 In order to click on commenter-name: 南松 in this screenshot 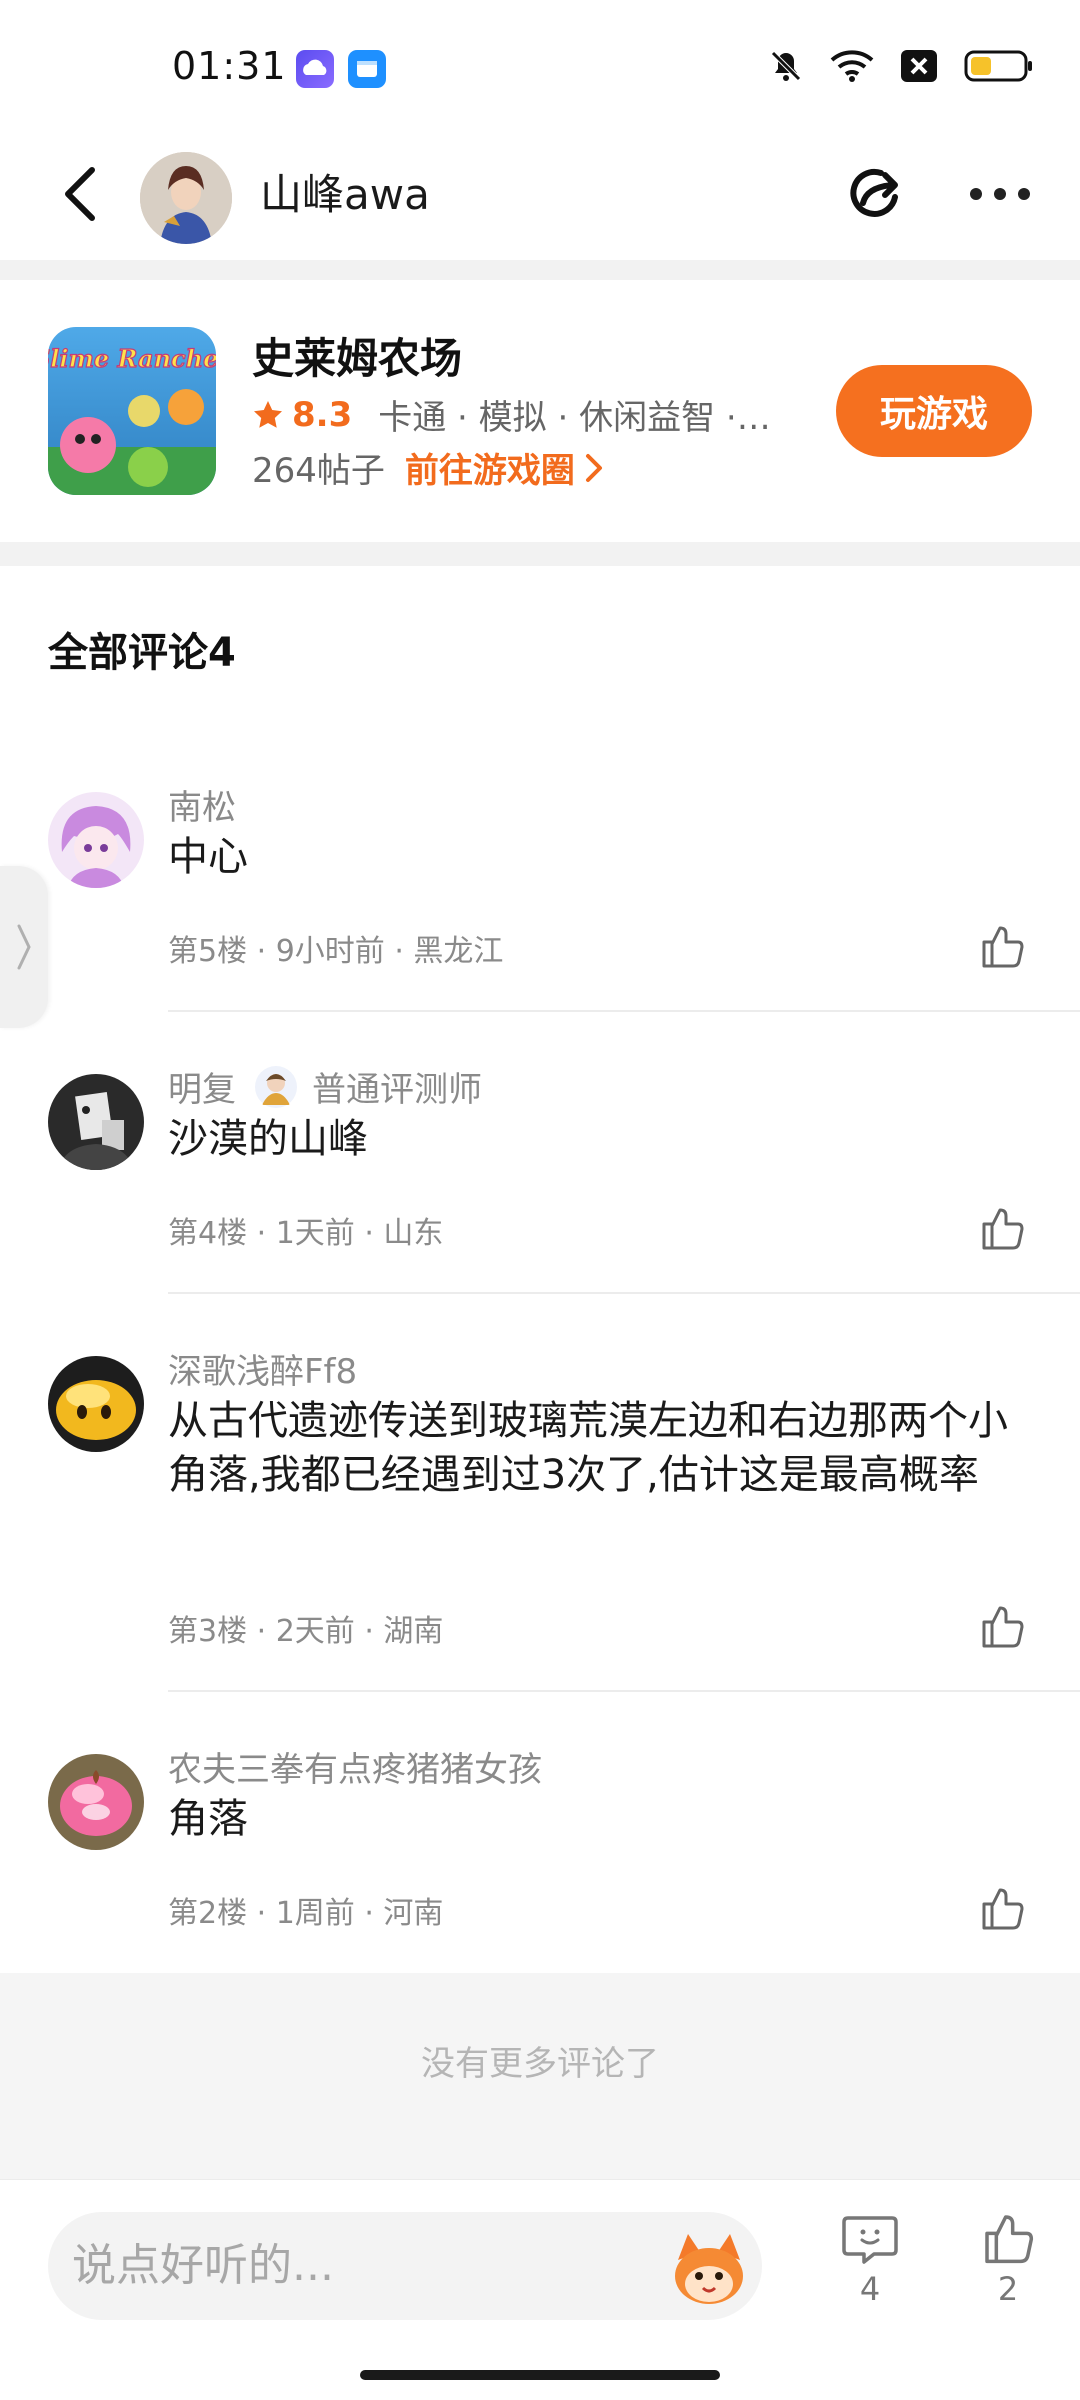, I will do `click(202, 804)`.